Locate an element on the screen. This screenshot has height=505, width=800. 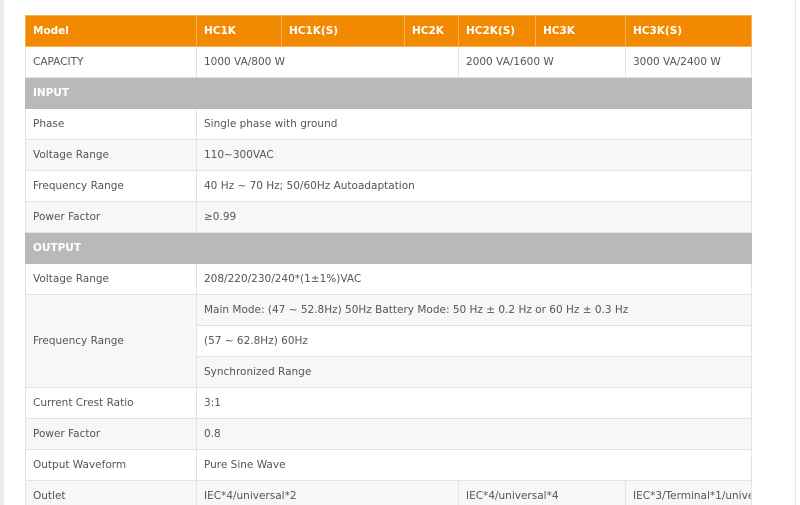
table-row: Power Factor 0.8 is located at coordinates (388, 434).